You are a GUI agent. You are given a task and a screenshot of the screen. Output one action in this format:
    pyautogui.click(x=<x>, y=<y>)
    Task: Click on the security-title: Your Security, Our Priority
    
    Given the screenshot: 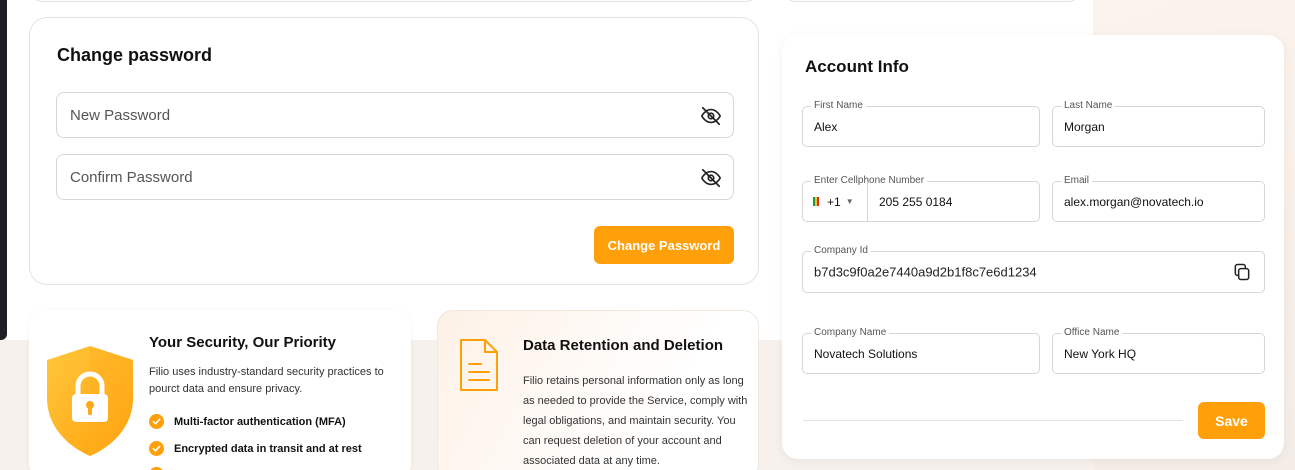 What is the action you would take?
    pyautogui.click(x=242, y=342)
    